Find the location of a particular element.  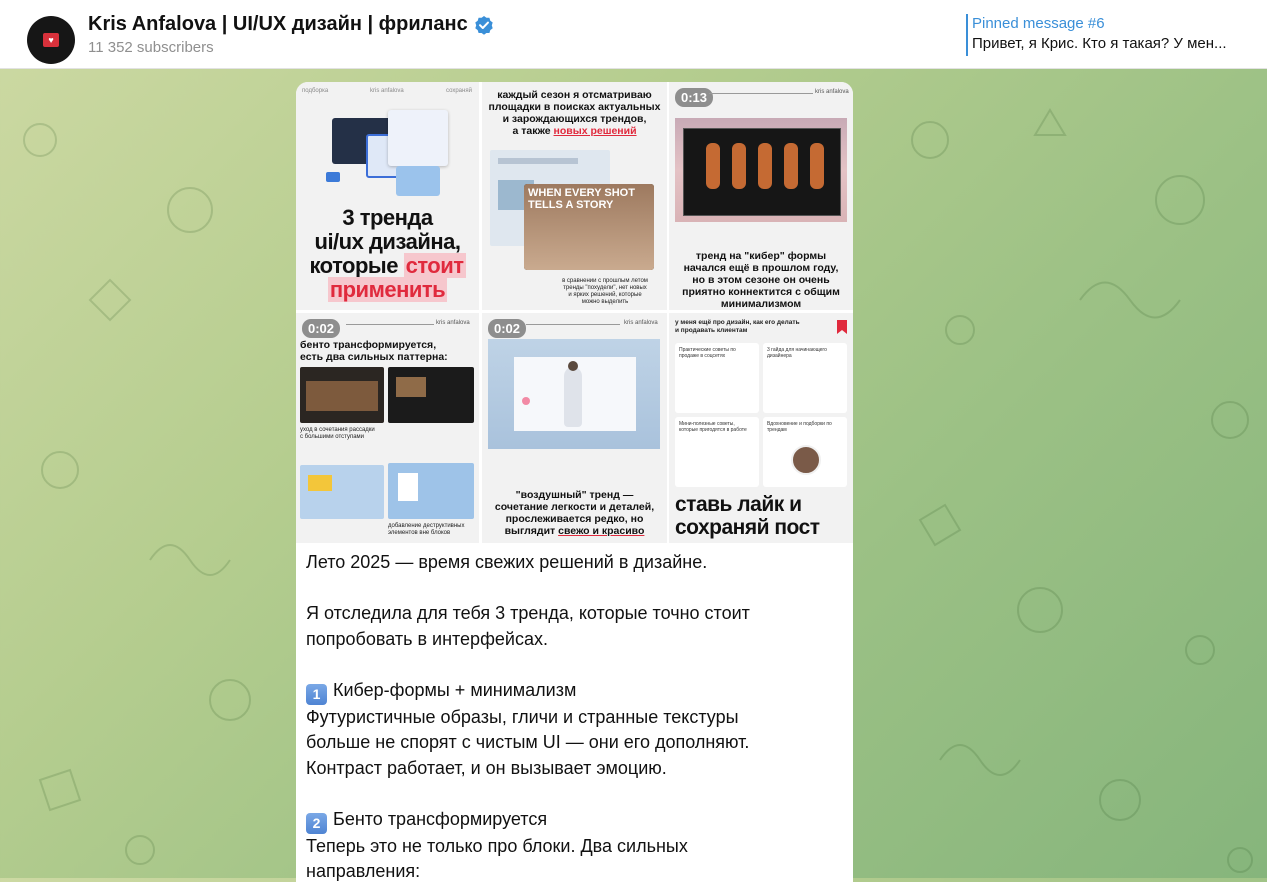

heart-icon: ♥ is located at coordinates (51, 40).